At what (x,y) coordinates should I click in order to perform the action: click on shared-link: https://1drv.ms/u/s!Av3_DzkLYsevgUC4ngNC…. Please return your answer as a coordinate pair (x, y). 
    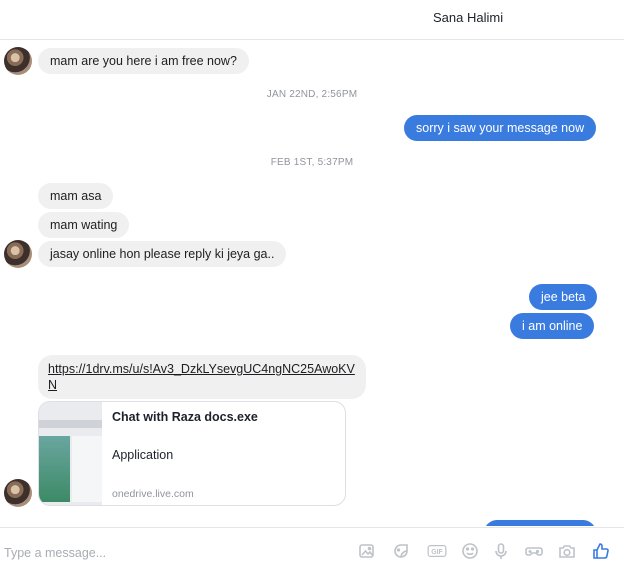
    Looking at the image, I should click on (202, 377).